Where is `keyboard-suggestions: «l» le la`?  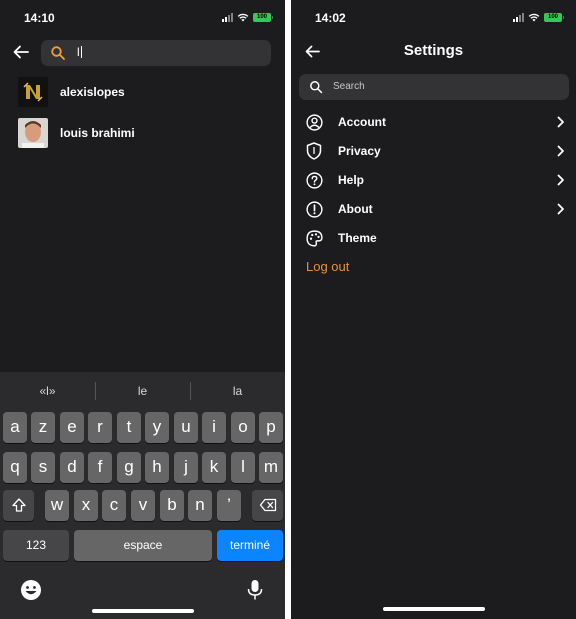 keyboard-suggestions: «l» le la is located at coordinates (142, 391).